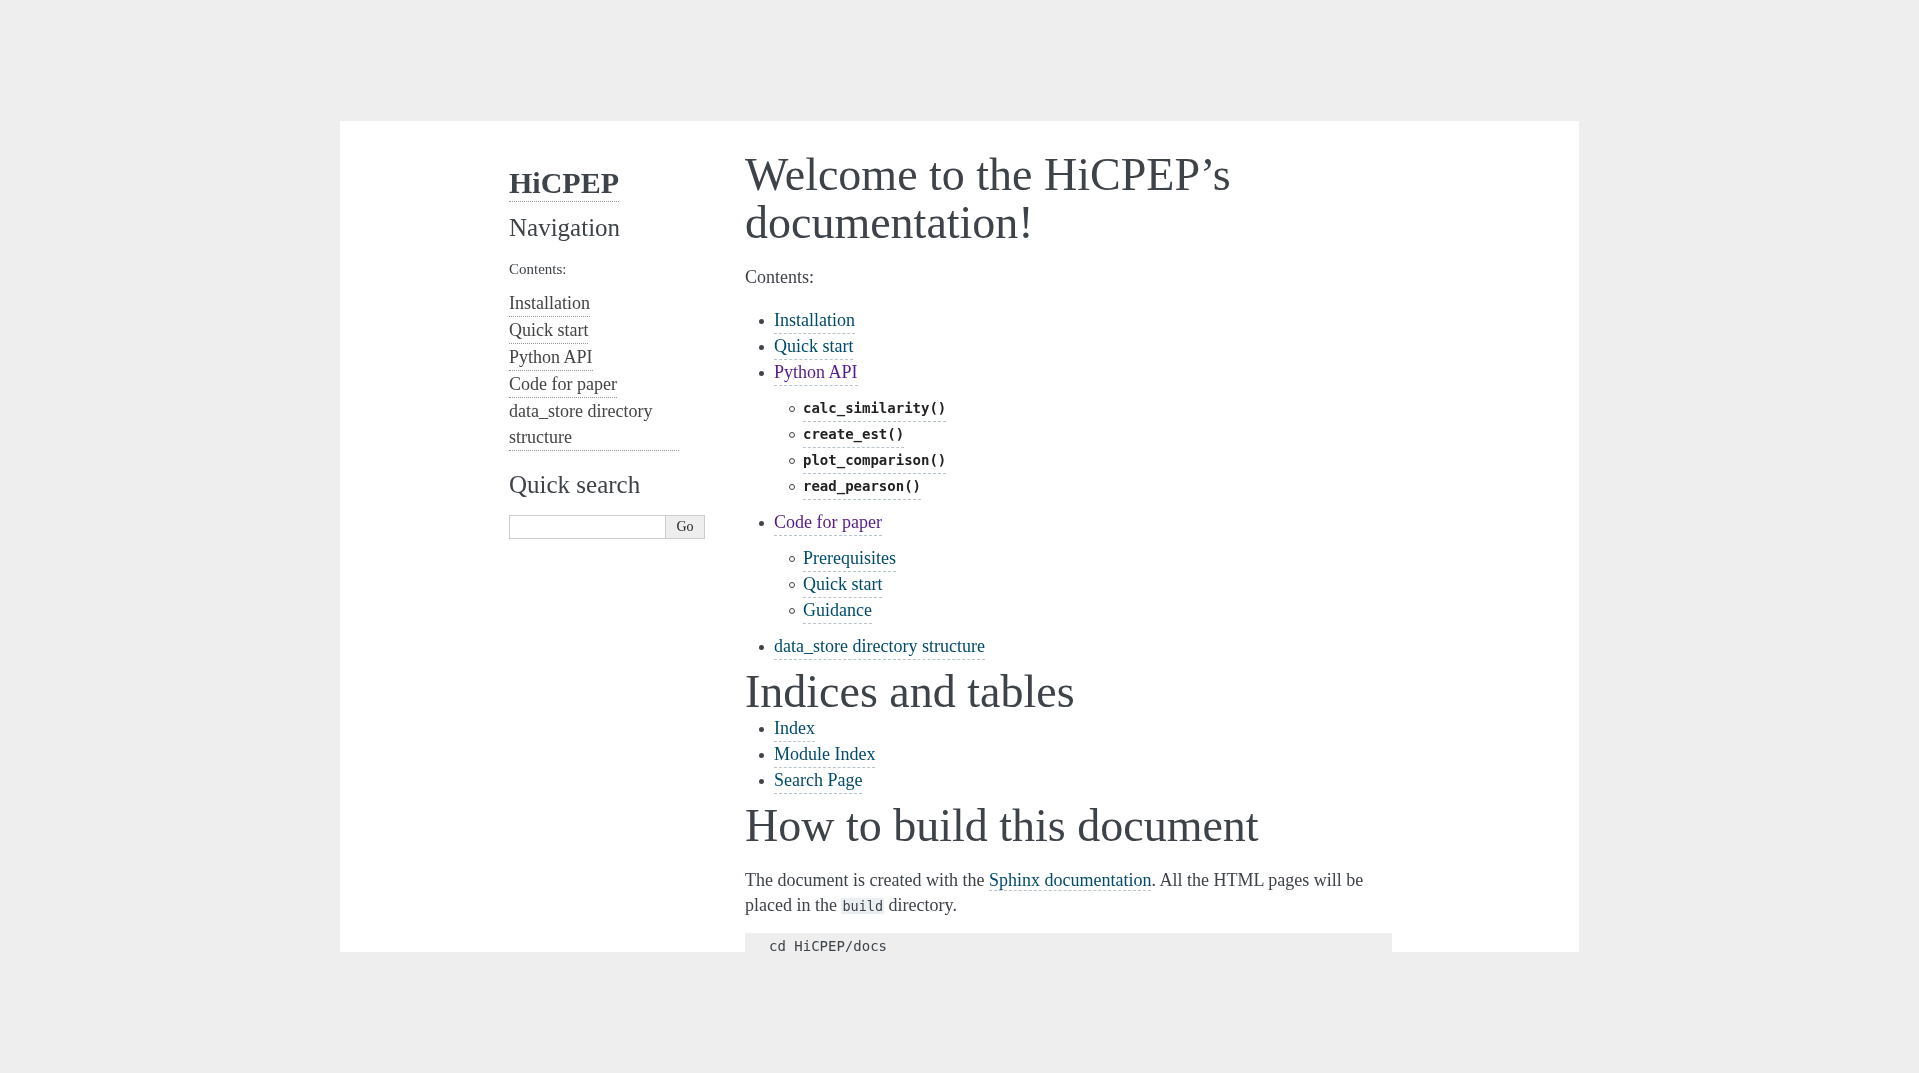 The height and width of the screenshot is (1073, 1919). What do you see at coordinates (854, 435) in the screenshot?
I see `function-link: create_est()` at bounding box center [854, 435].